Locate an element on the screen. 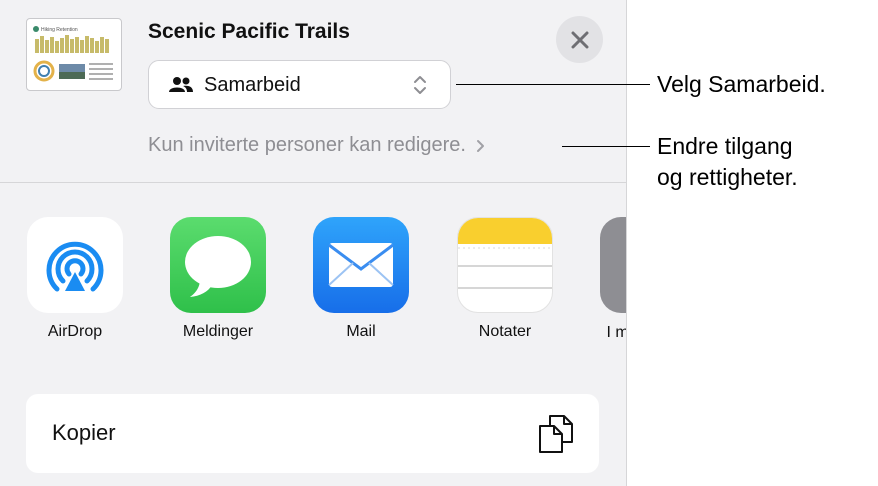 Image resolution: width=878 pixels, height=486 pixels. app-label: Notater is located at coordinates (505, 331).